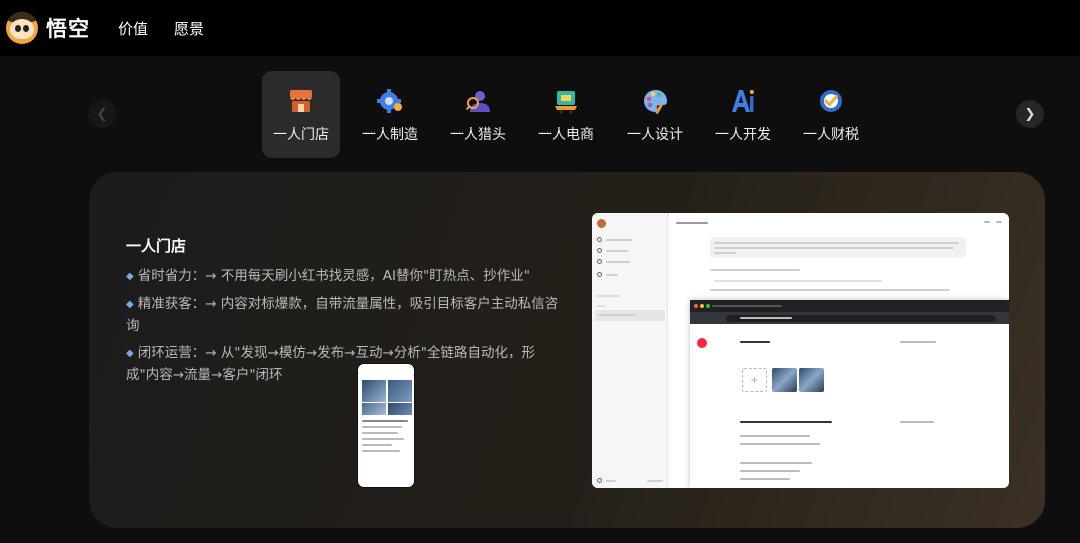 This screenshot has width=1080, height=543. I want to click on mock-discover-icon, so click(599, 274).